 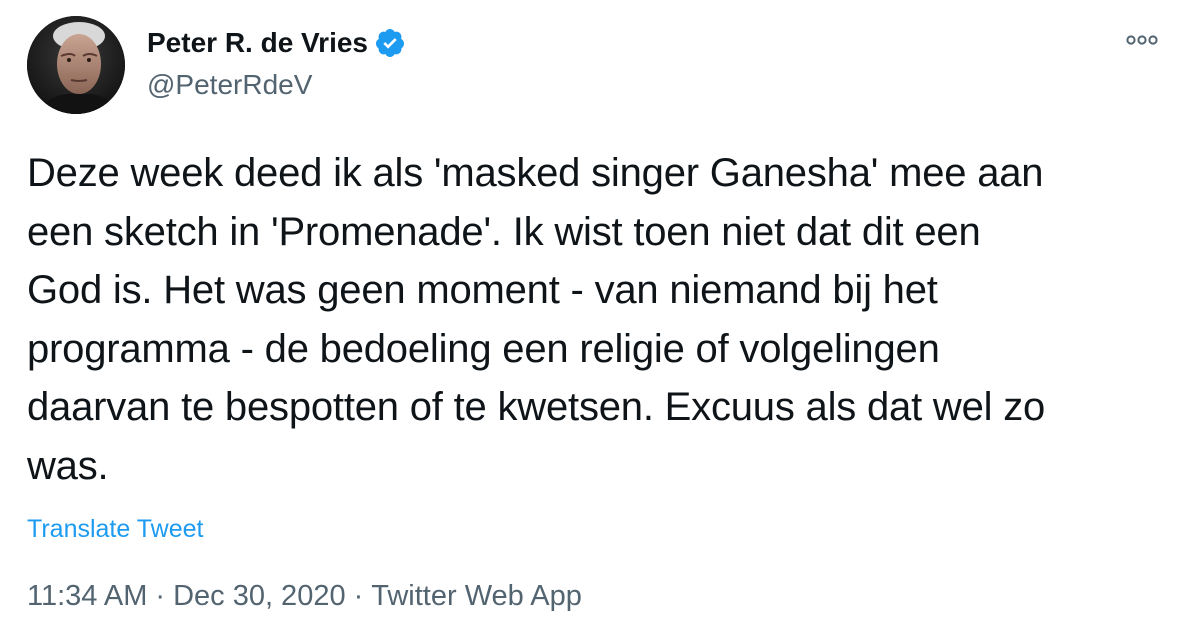 What do you see at coordinates (115, 529) in the screenshot?
I see `translate-tweet-link: Translate Tweet` at bounding box center [115, 529].